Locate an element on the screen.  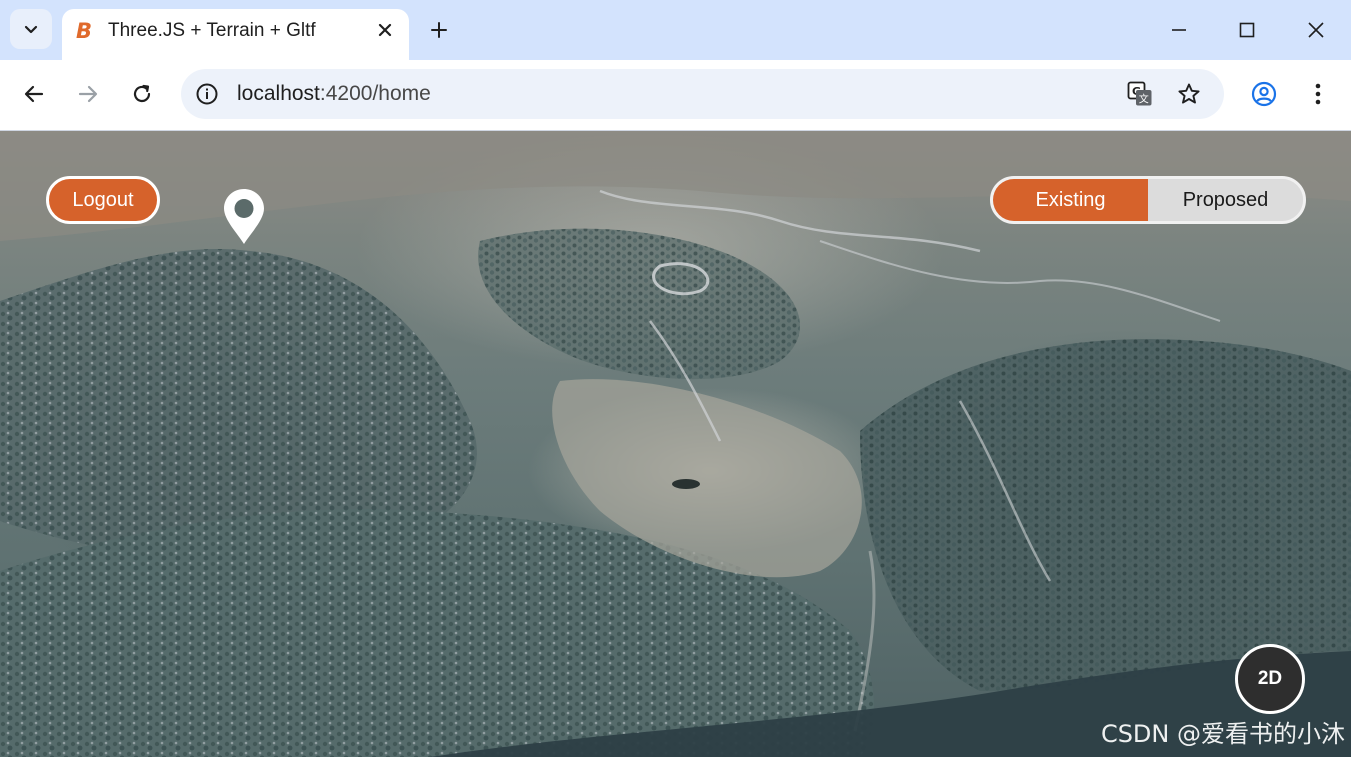
star-icon is located at coordinates (1189, 93).